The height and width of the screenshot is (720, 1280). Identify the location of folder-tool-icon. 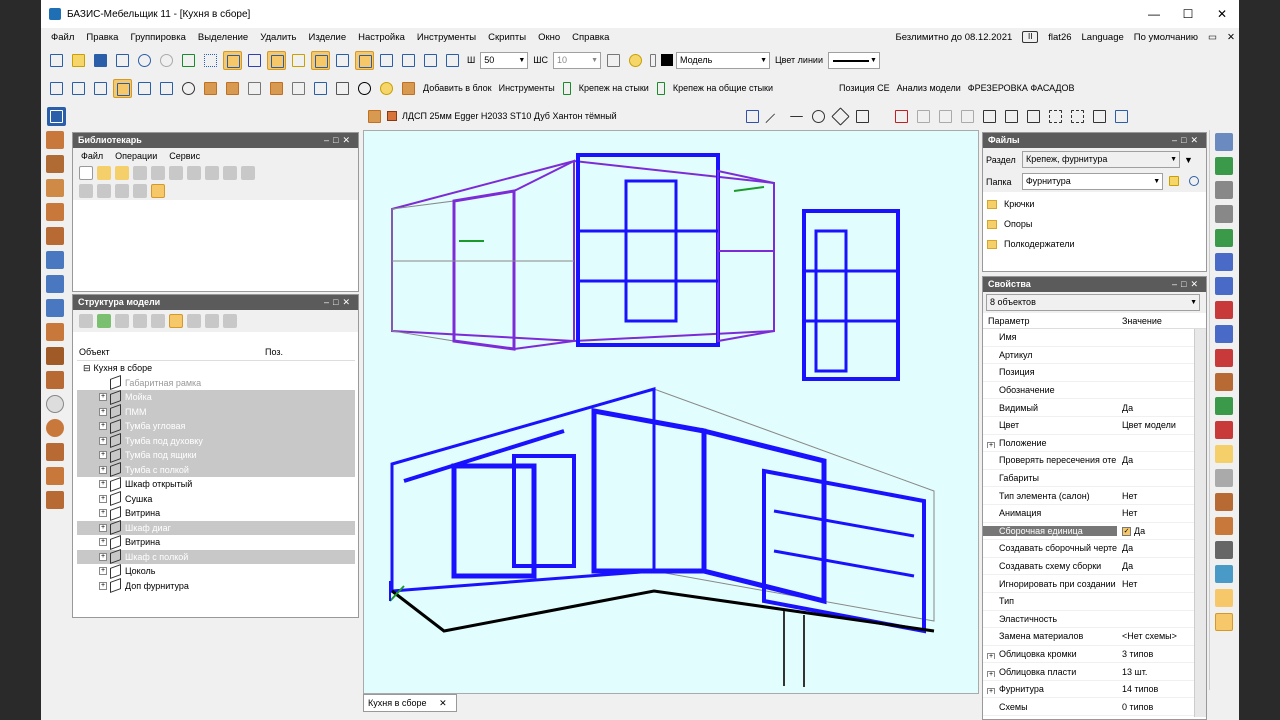
(1224, 454).